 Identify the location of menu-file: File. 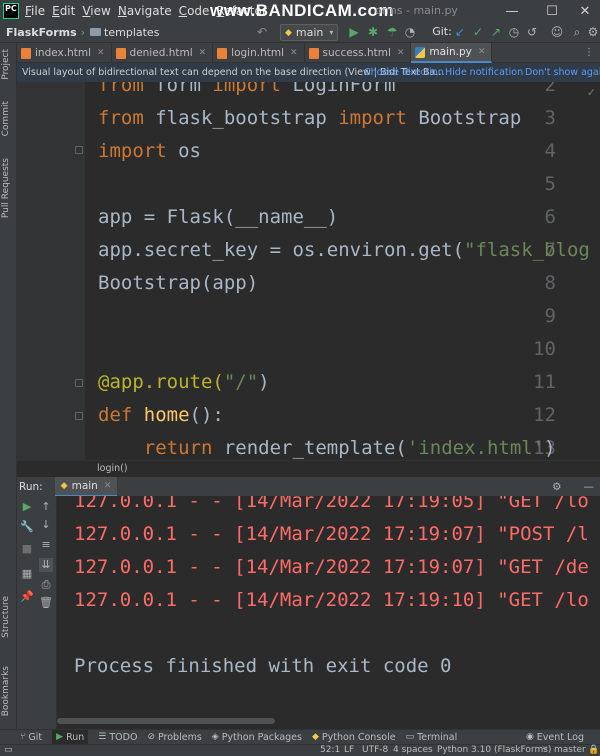
(35, 11).